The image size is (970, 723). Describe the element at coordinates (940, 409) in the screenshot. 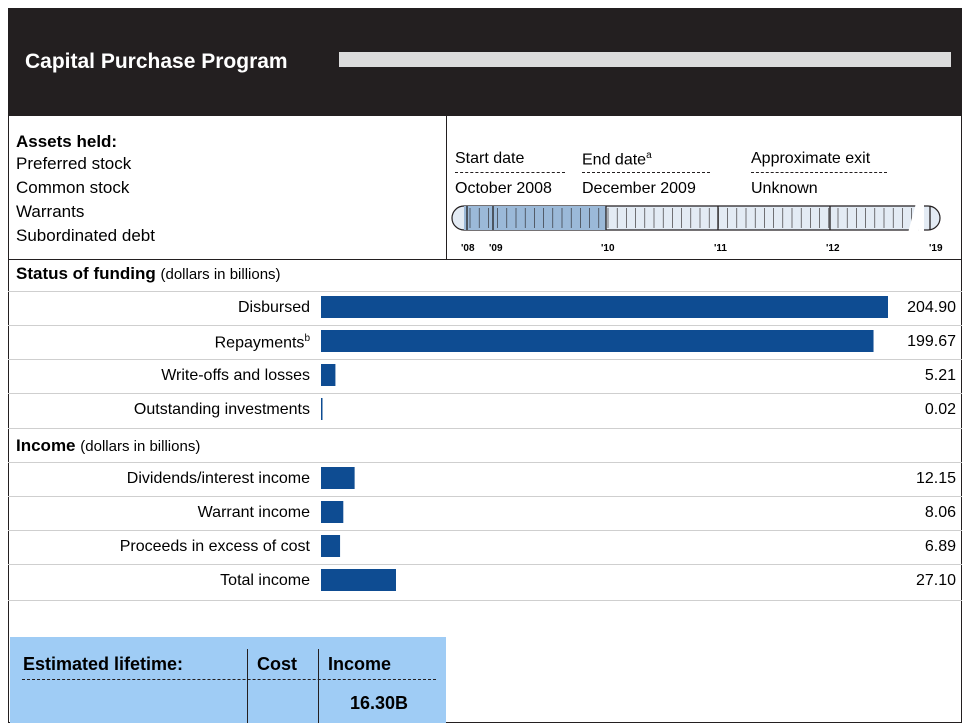

I see `bar-value-label: 0.02` at that location.